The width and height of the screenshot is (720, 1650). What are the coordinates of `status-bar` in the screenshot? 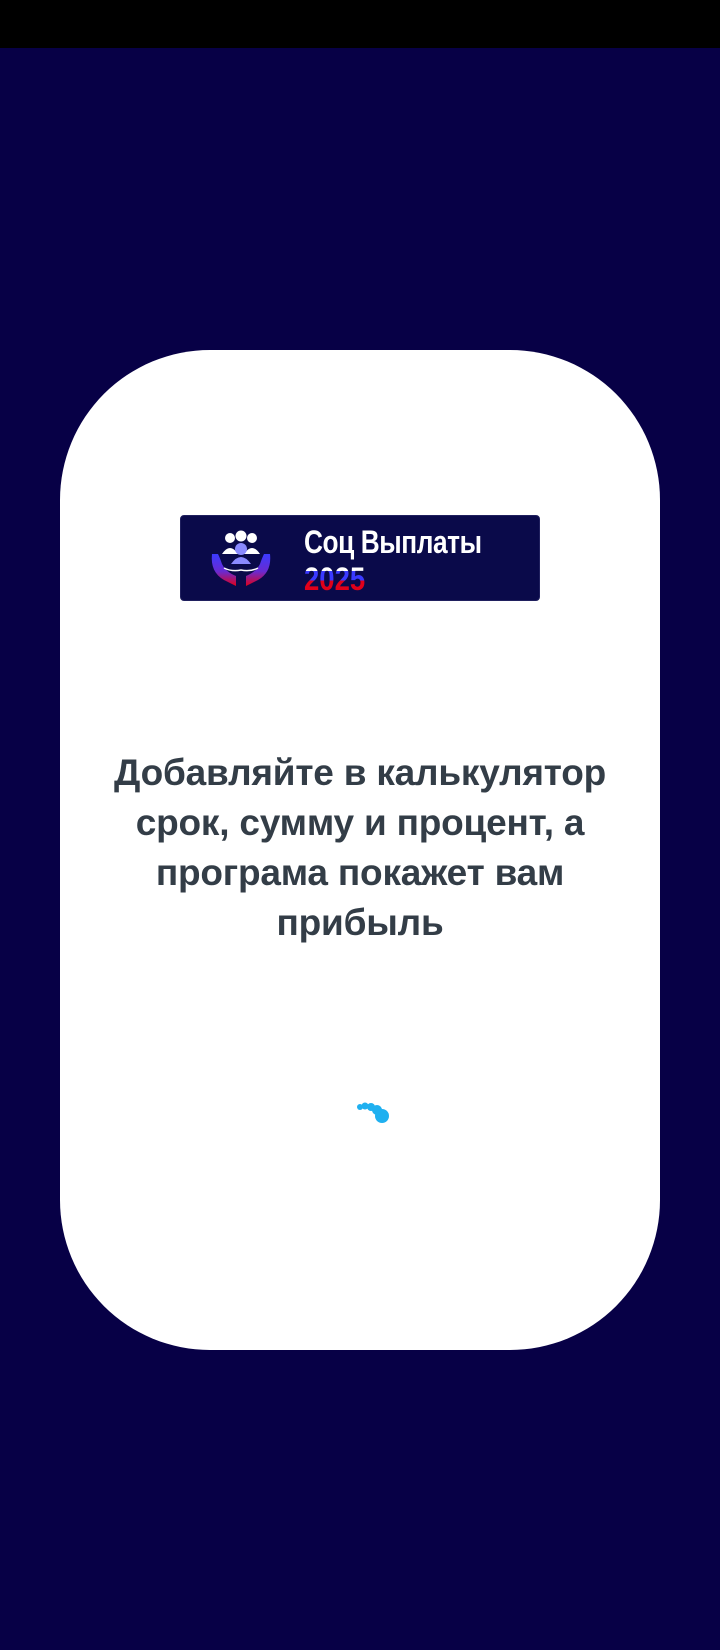 It's located at (360, 24).